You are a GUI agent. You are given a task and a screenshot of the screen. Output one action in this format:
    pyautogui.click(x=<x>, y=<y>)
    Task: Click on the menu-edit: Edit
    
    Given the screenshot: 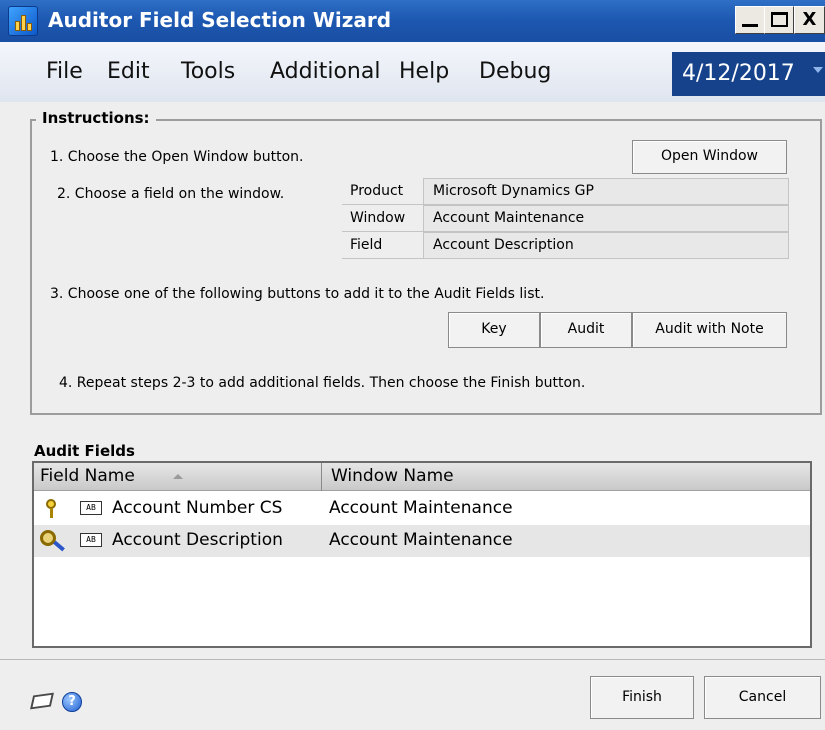 What is the action you would take?
    pyautogui.click(x=128, y=71)
    